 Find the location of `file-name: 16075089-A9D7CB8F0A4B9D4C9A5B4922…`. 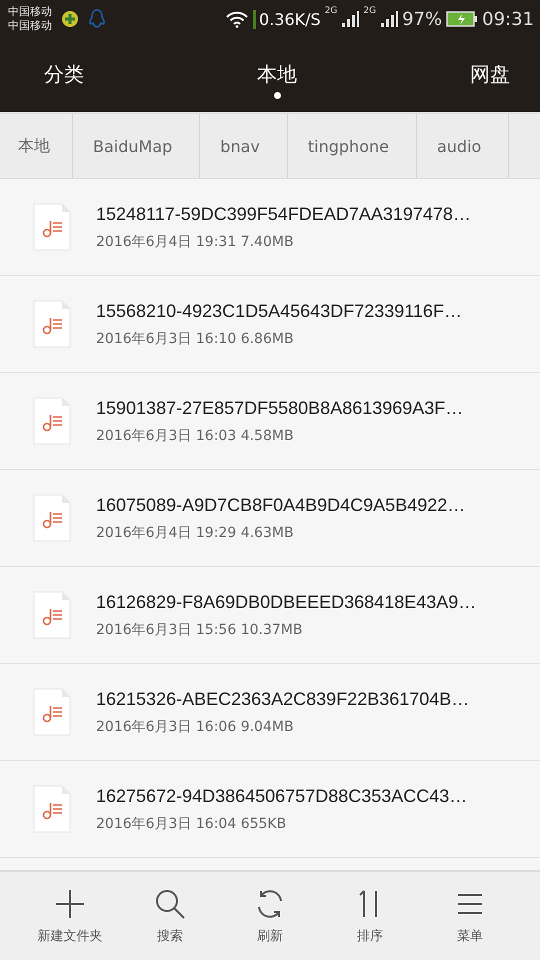

file-name: 16075089-A9D7CB8F0A4B9D4C9A5B4922… is located at coordinates (281, 505).